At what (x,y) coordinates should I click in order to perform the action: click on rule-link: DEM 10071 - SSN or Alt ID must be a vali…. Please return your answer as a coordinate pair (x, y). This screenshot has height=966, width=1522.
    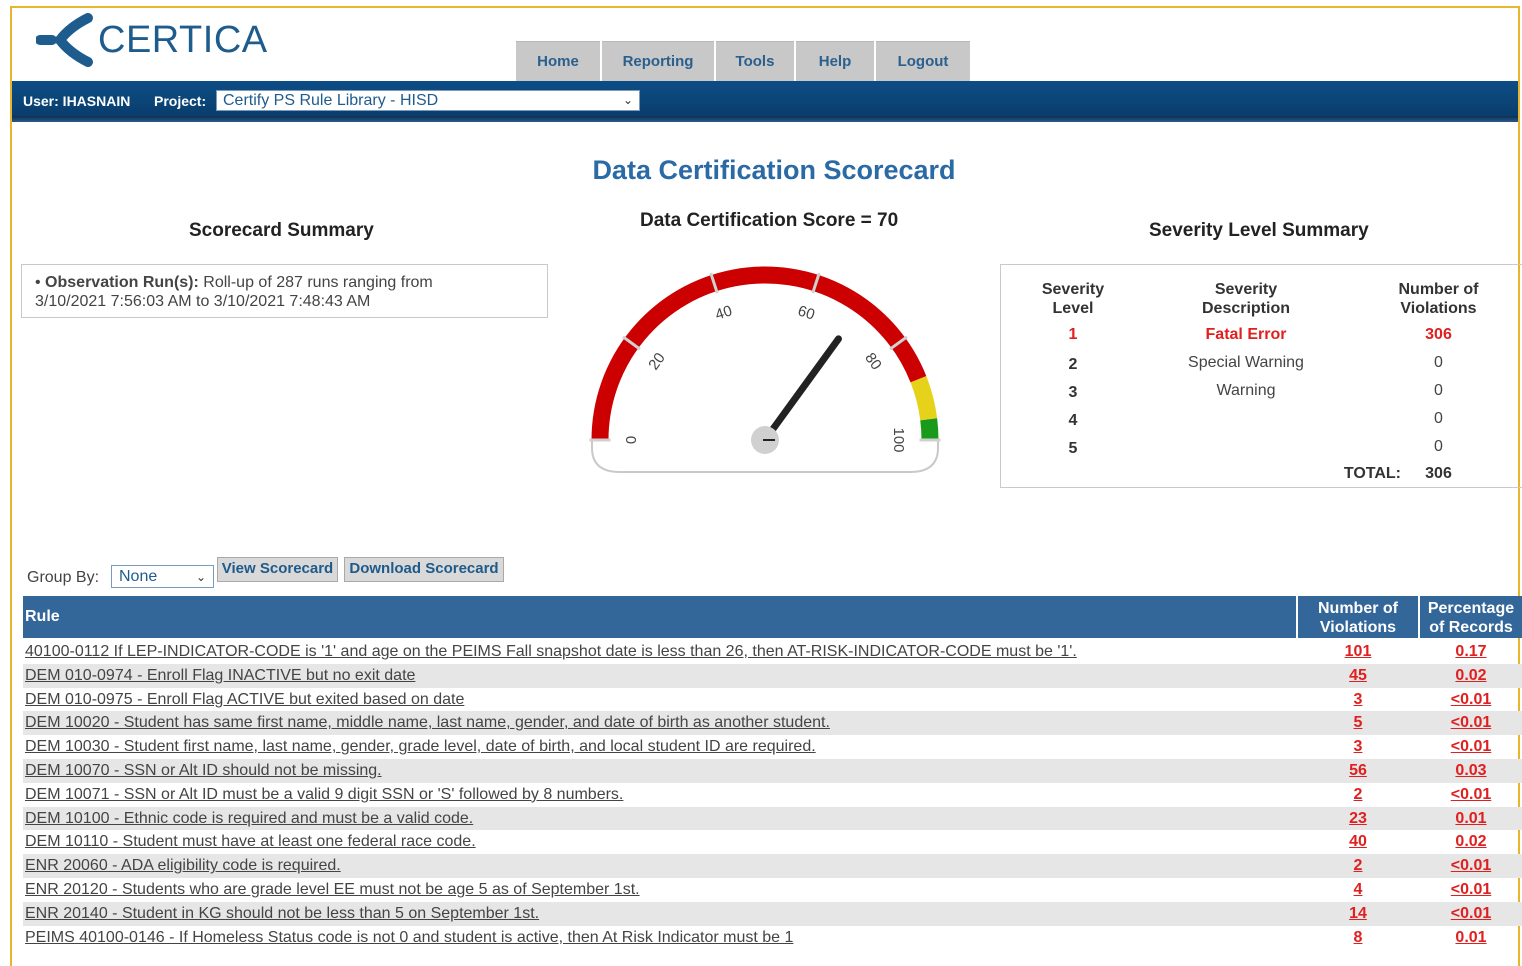
    Looking at the image, I should click on (324, 795).